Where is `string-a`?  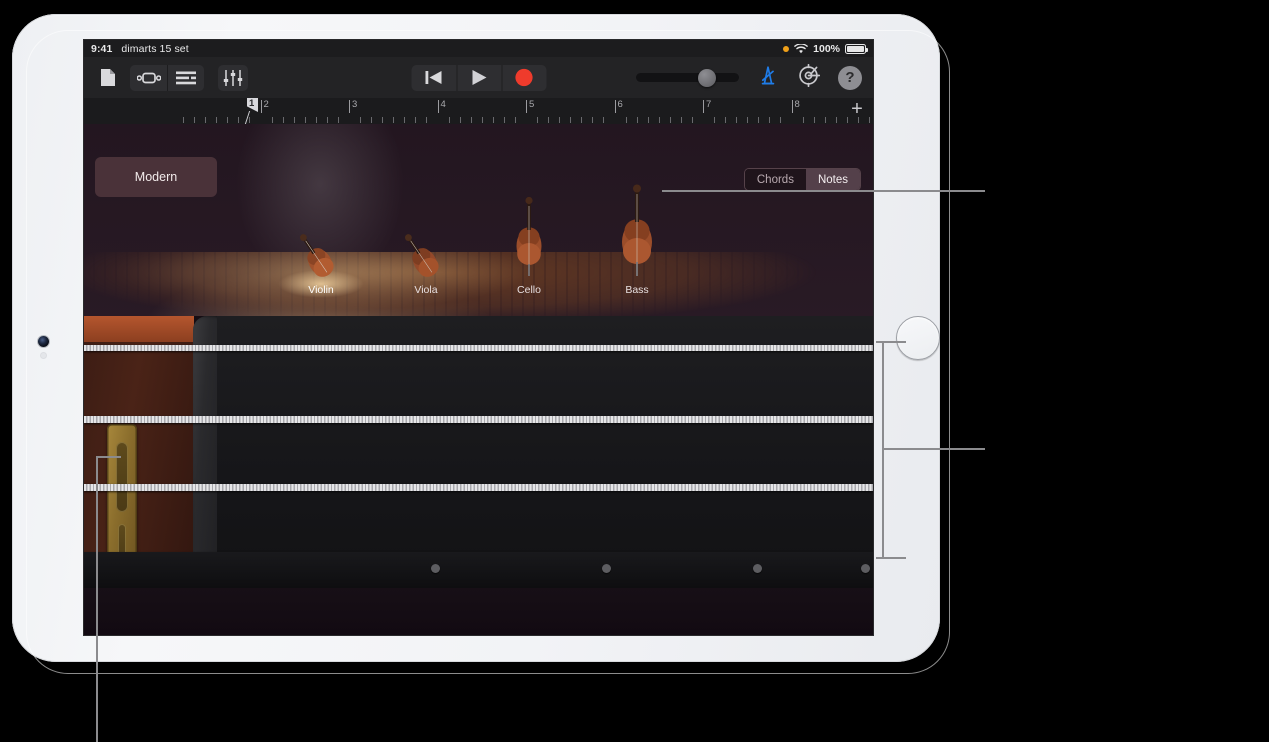
string-a is located at coordinates (478, 487).